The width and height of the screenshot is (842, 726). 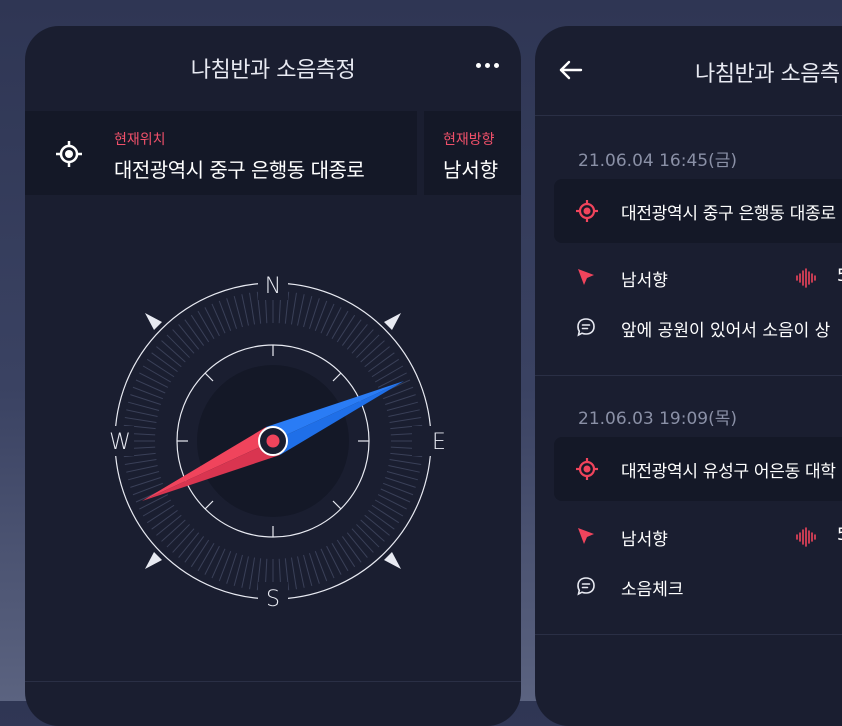 I want to click on entry-memo-row: 앞에 공원이 있어서 소음이 상, so click(x=688, y=328).